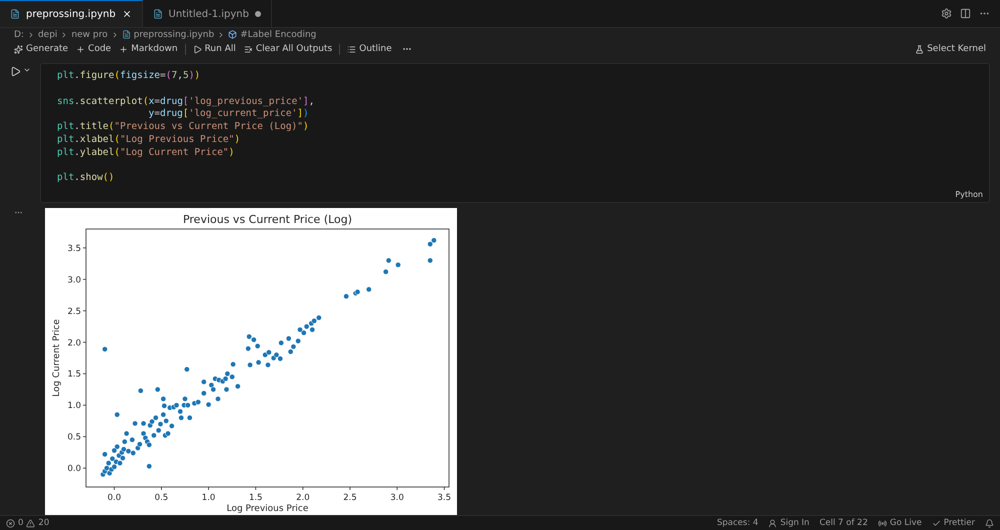  I want to click on breadcrumb-item: new pro, so click(89, 35).